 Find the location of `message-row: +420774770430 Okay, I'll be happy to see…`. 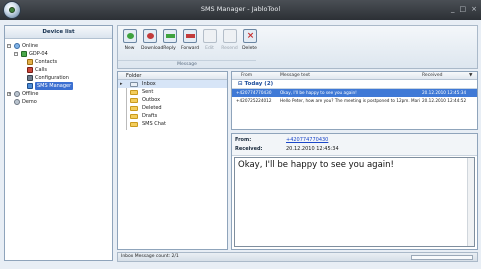

message-row: +420774770430 Okay, I'll be happy to see… is located at coordinates (354, 93).